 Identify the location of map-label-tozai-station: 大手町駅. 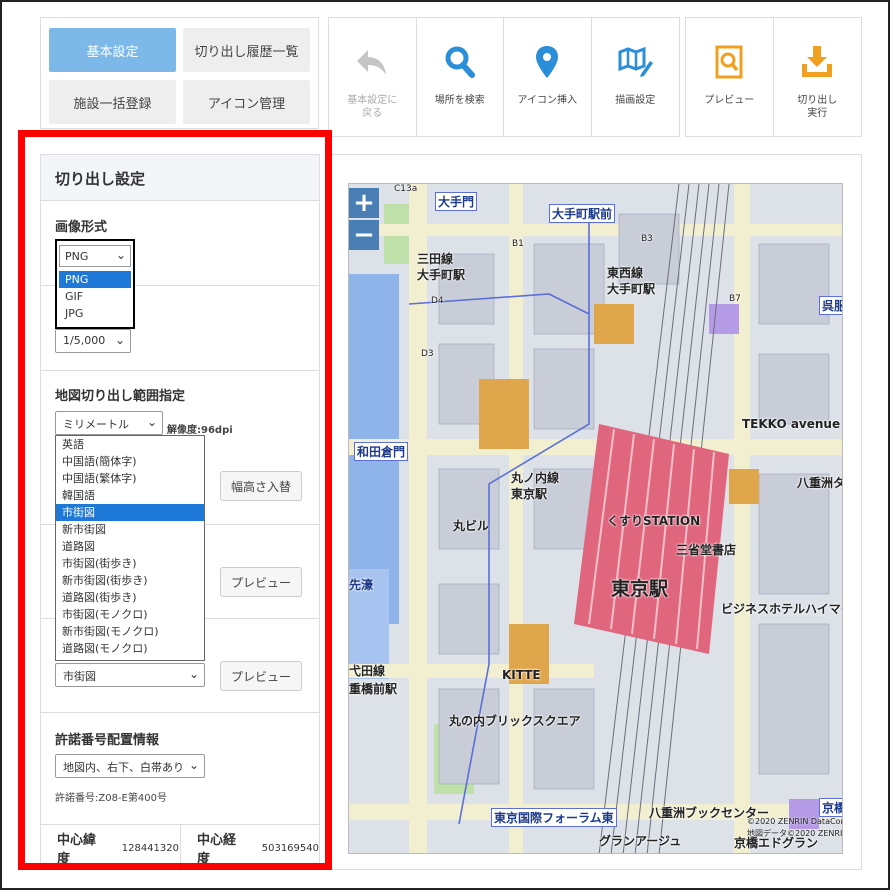
(631, 289).